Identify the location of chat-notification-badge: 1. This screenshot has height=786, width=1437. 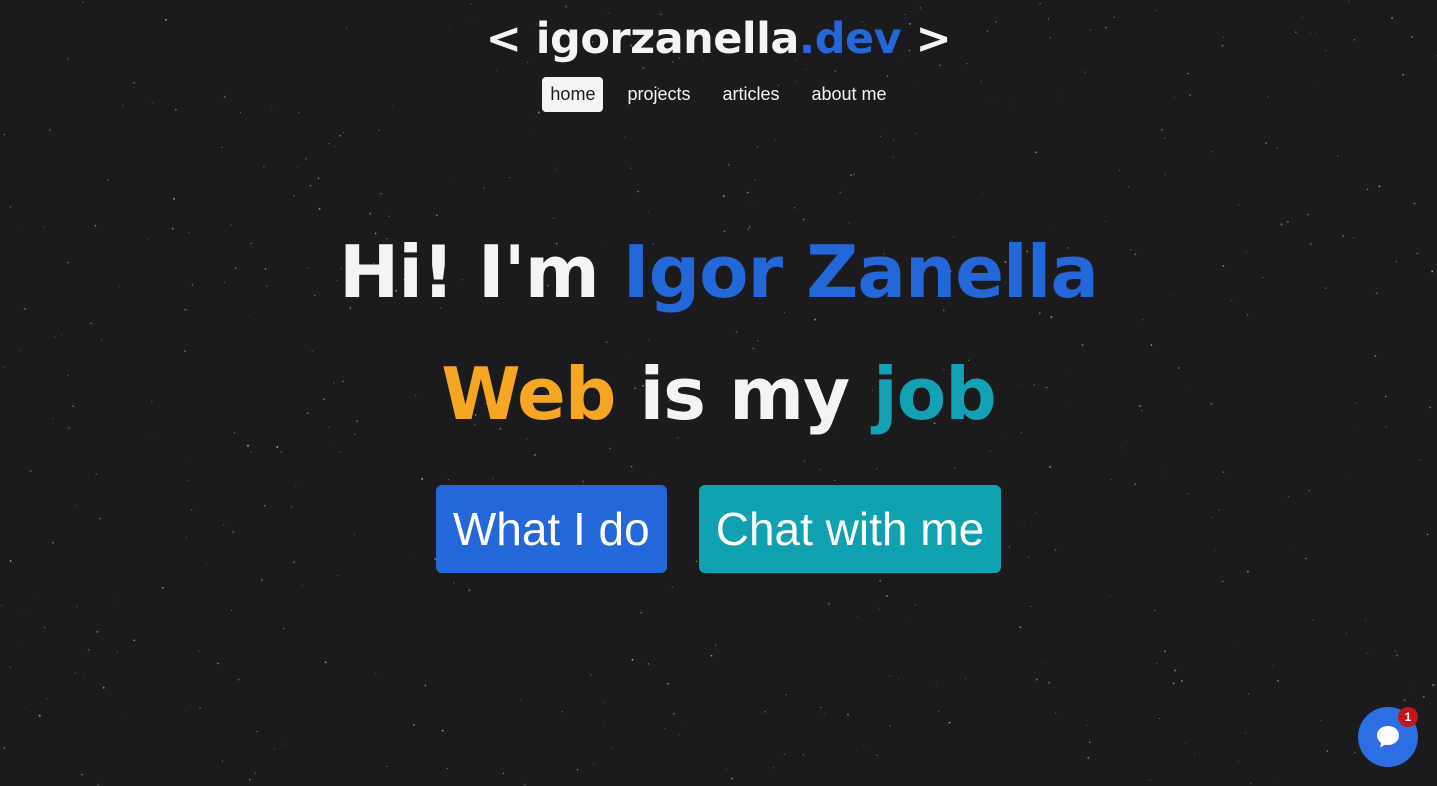
(1408, 717).